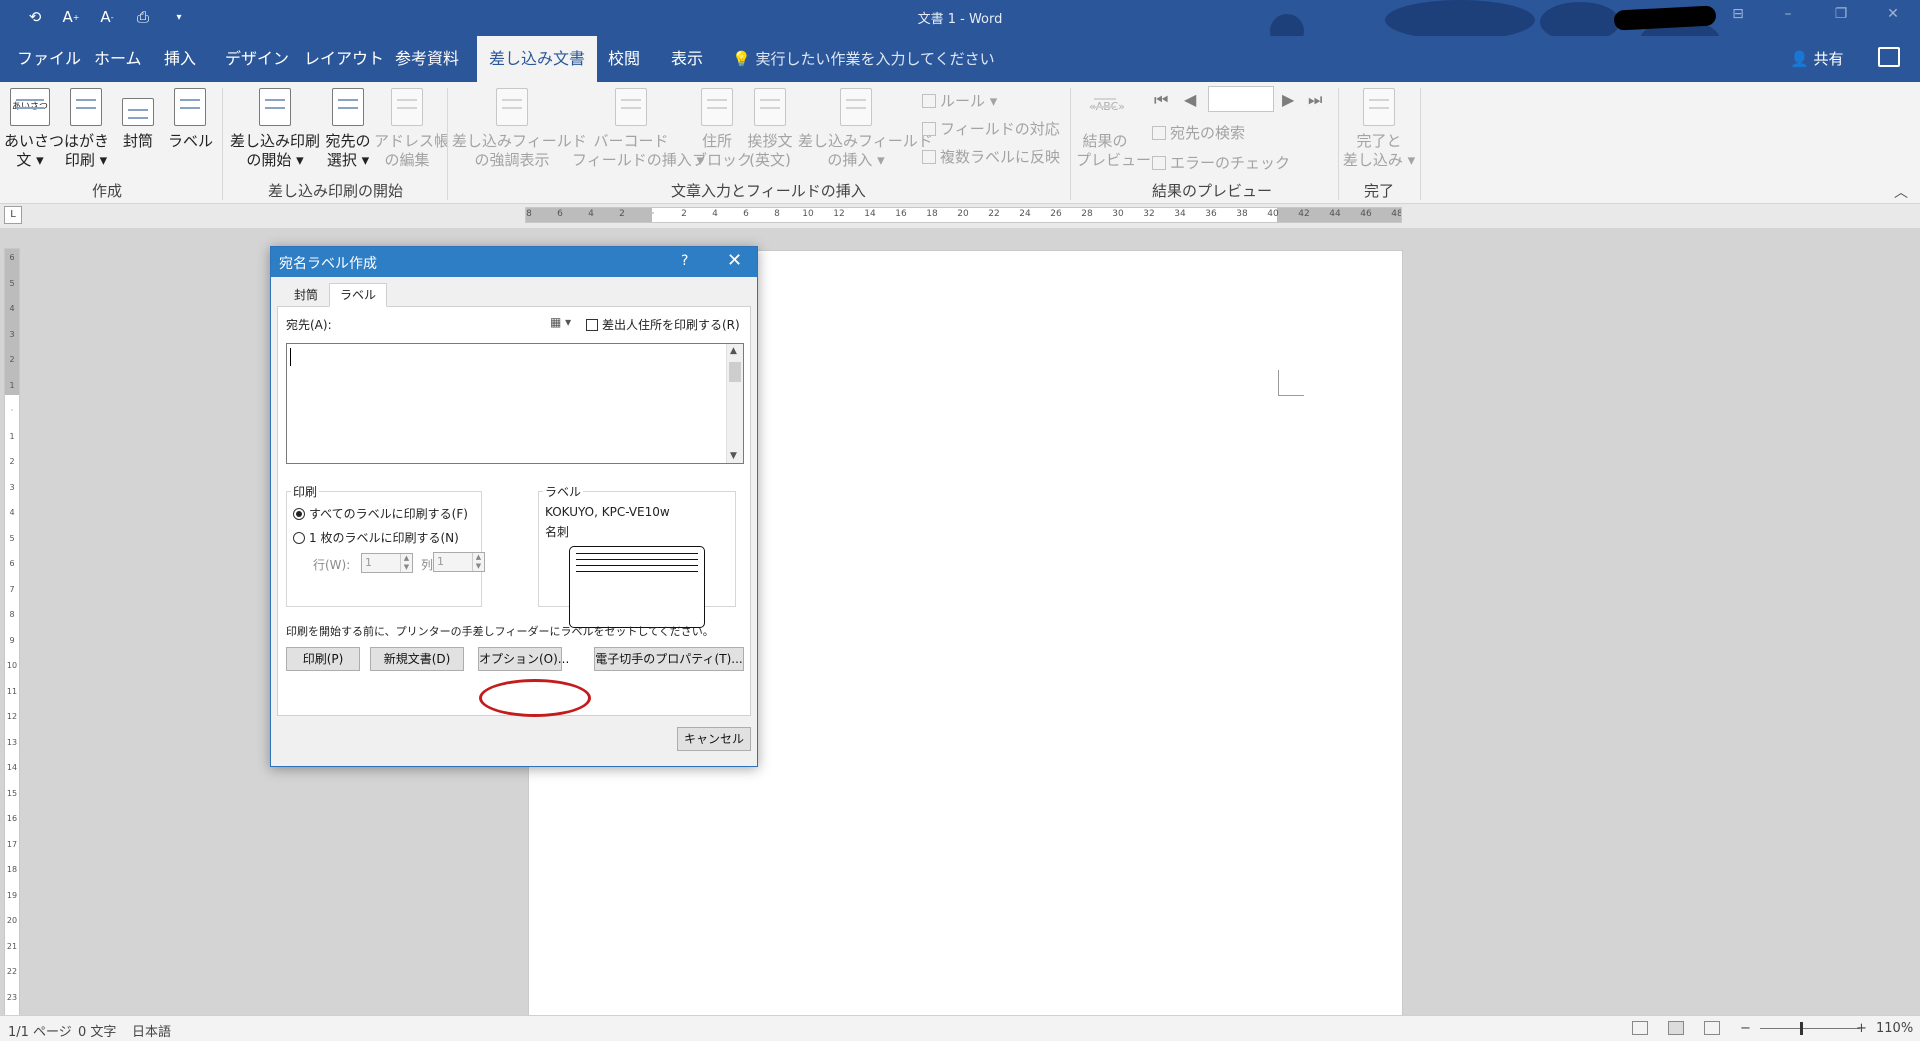  I want to click on finish-label-2: 差し込み ▾, so click(1379, 160).